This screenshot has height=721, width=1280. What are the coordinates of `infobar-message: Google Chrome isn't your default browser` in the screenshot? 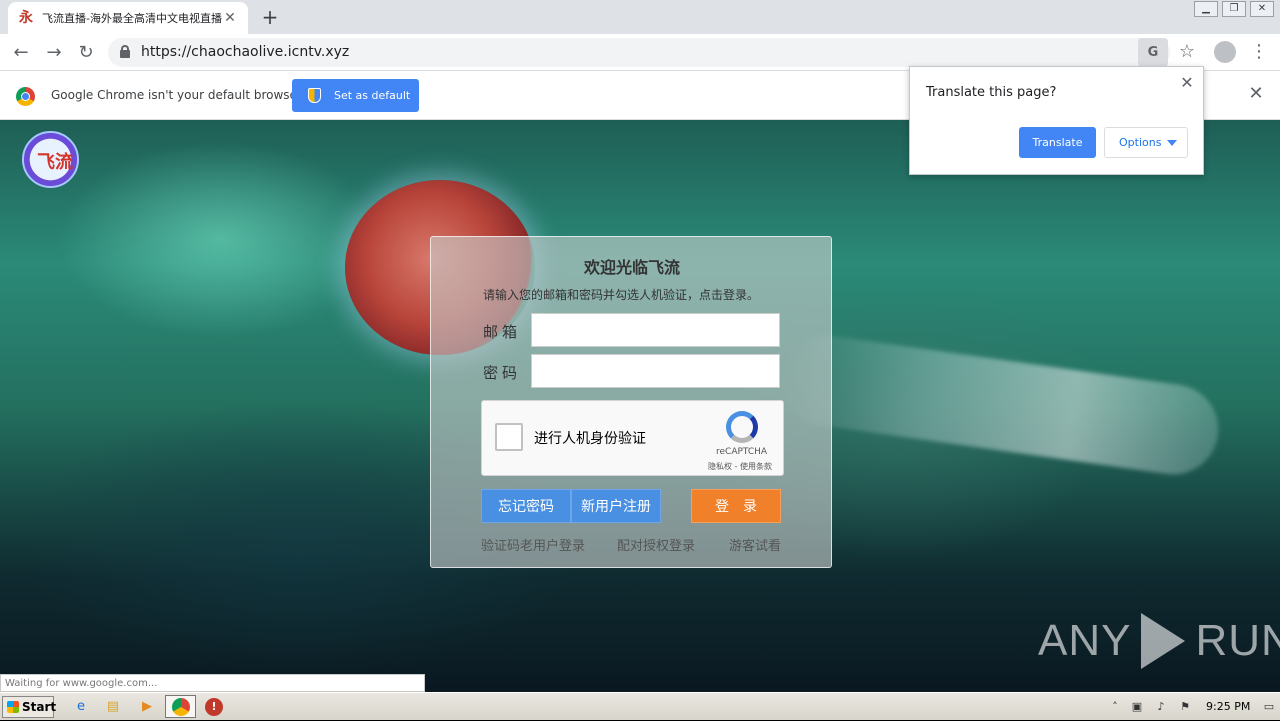 It's located at (176, 95).